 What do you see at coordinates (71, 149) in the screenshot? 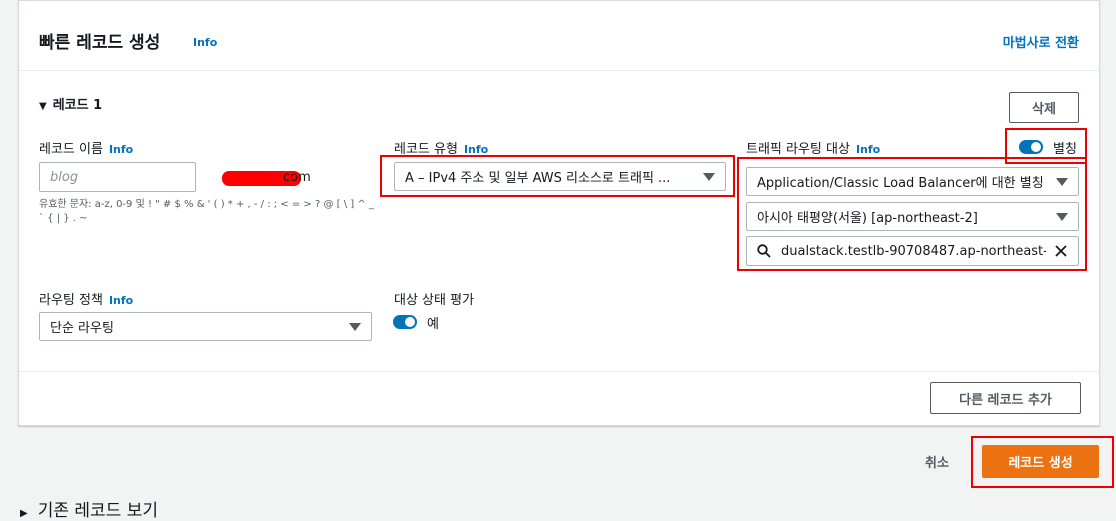
I see `record-name-label-text: 레코드 이름` at bounding box center [71, 149].